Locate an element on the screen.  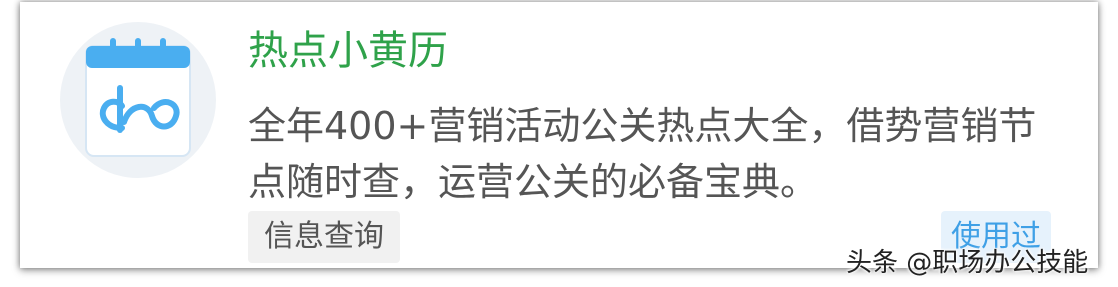
app-title: 热点小黄历 is located at coordinates (348, 51).